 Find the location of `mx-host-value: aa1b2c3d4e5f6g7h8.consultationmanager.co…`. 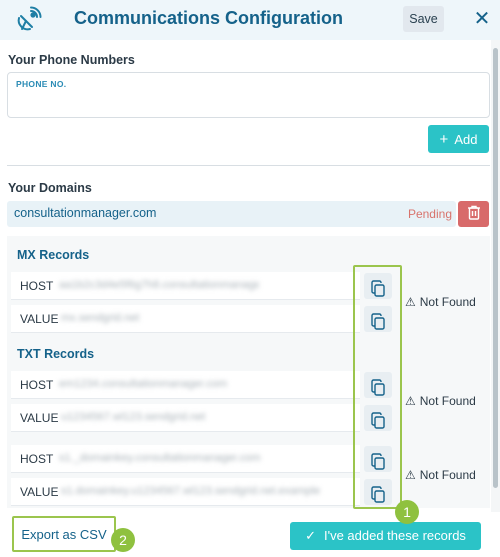

mx-host-value: aa1b2c3d4e5f6g7h8.consultationmanager.co… is located at coordinates (159, 285).